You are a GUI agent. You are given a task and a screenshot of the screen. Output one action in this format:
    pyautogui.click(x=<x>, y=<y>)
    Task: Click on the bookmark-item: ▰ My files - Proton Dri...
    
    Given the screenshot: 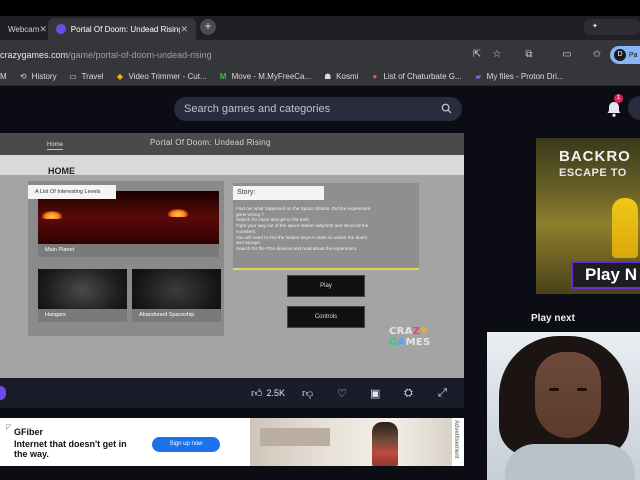 What is the action you would take?
    pyautogui.click(x=519, y=76)
    